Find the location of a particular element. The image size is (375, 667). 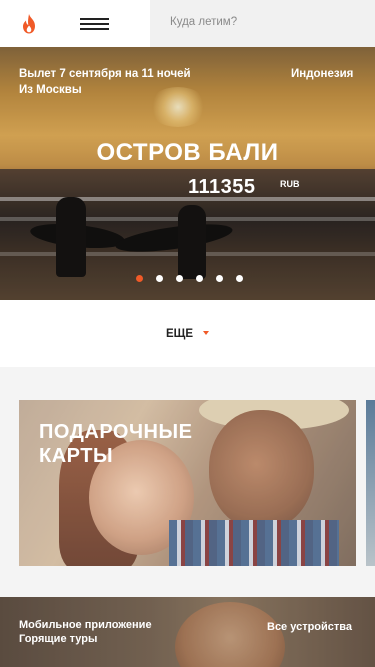

departure-text: Вылет 7 сентября на 11 ночей is located at coordinates (105, 74).